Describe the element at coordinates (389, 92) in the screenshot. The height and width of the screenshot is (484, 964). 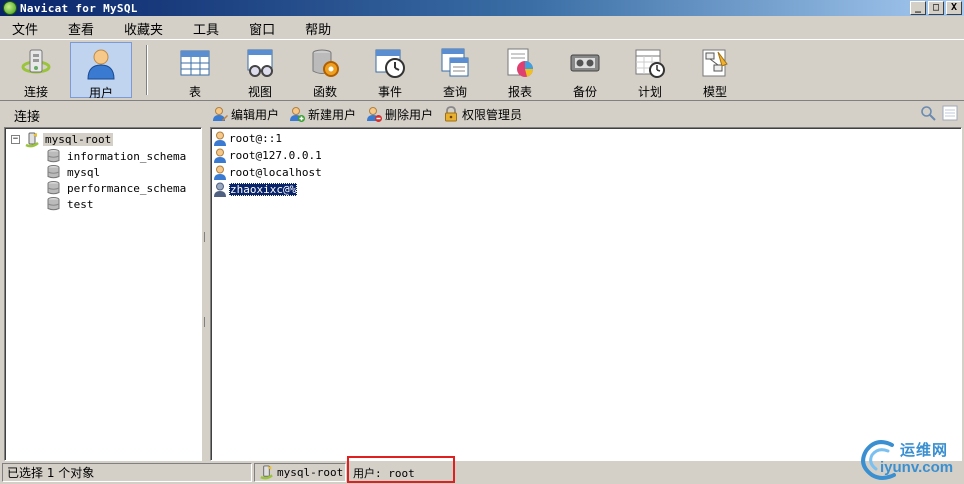
I see `event-label: 事件` at that location.